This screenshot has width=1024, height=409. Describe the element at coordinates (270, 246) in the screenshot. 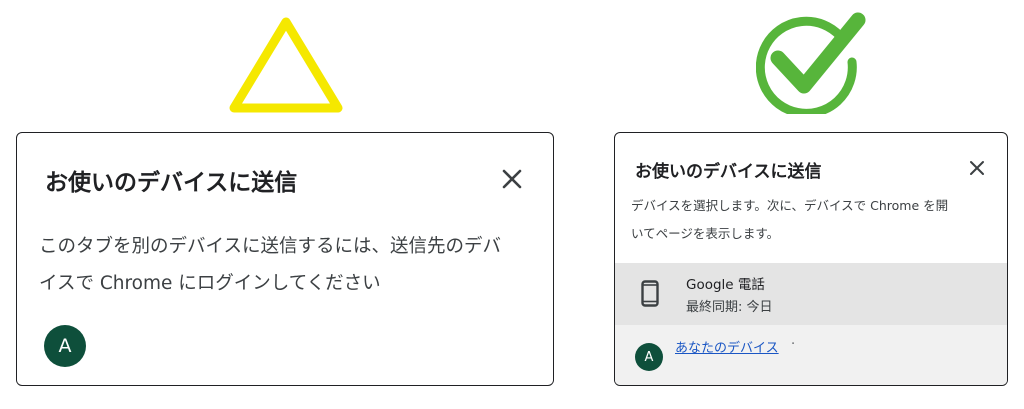

I see `dialog-message-line: このタブを別のデバイスに送信するには、送信先のデバ` at that location.